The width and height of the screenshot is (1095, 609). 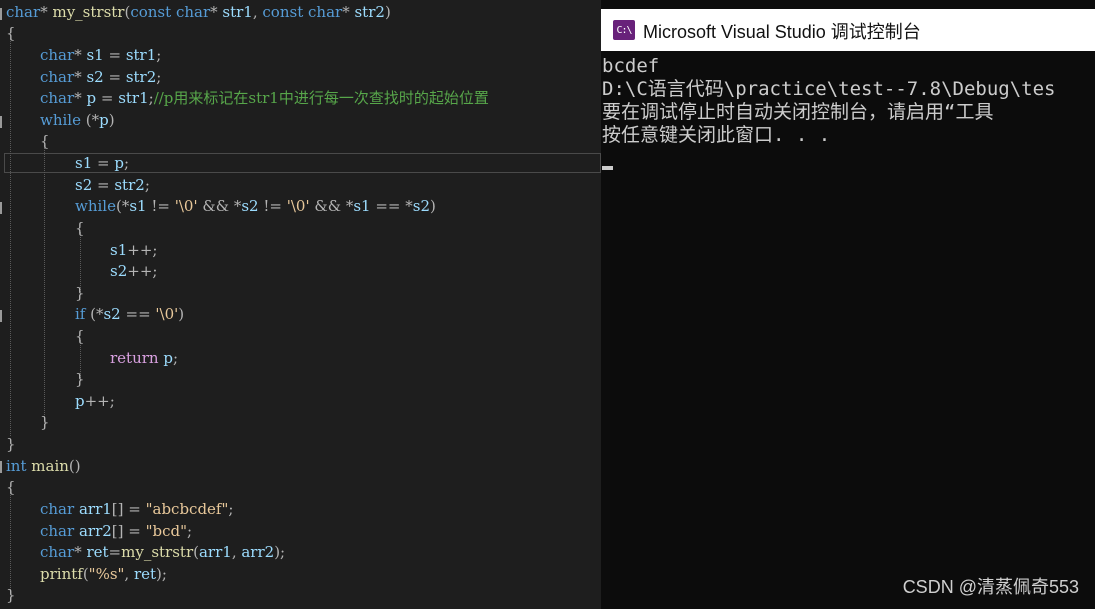 I want to click on code-line: char arr1[] = "abcbcdef";, so click(x=136, y=510).